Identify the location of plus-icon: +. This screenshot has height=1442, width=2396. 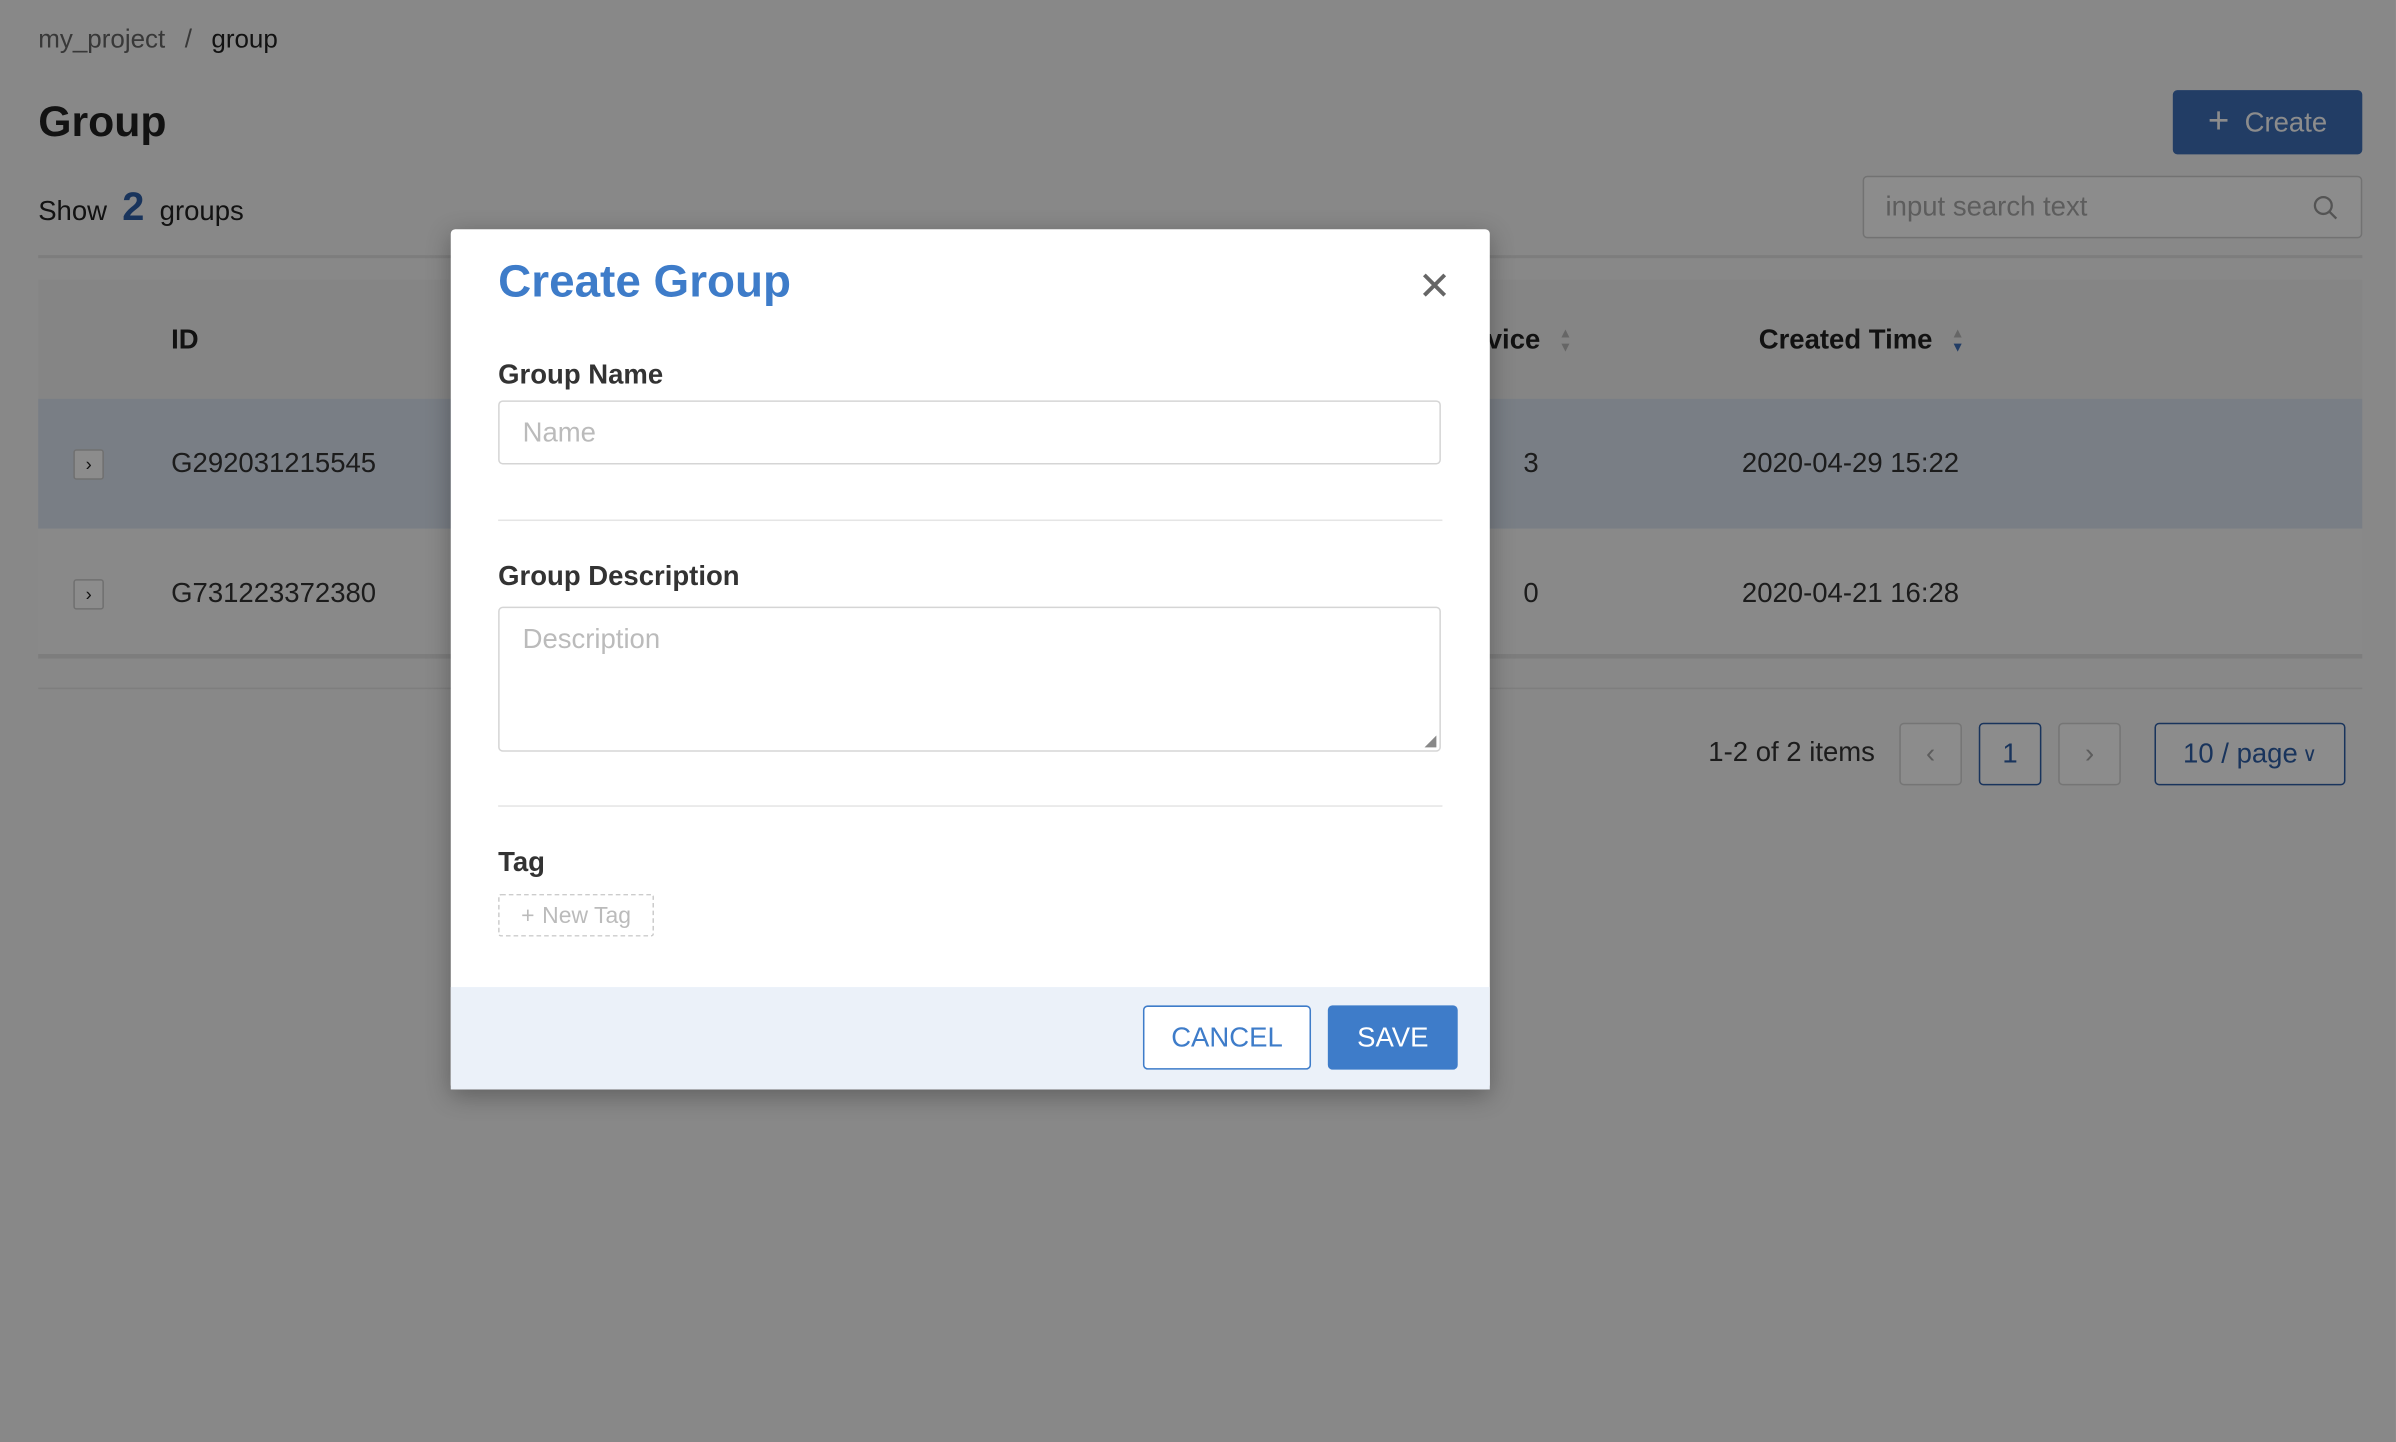
(528, 915).